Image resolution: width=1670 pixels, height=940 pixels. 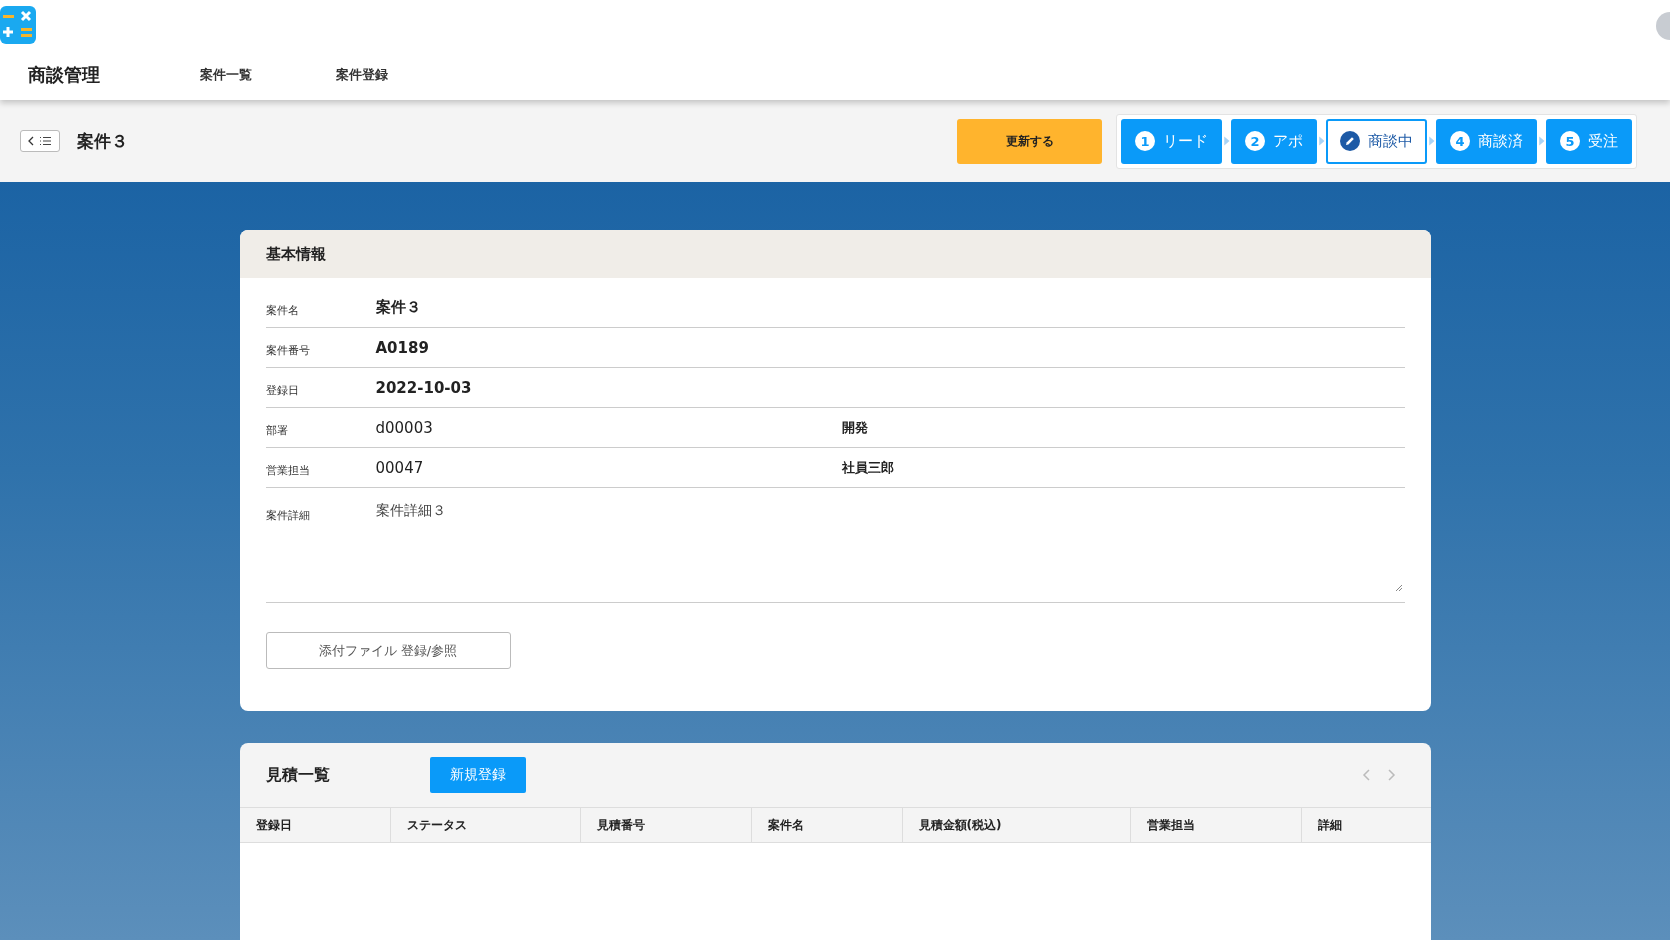 What do you see at coordinates (288, 515) in the screenshot?
I see `field-label: 案件詳細` at bounding box center [288, 515].